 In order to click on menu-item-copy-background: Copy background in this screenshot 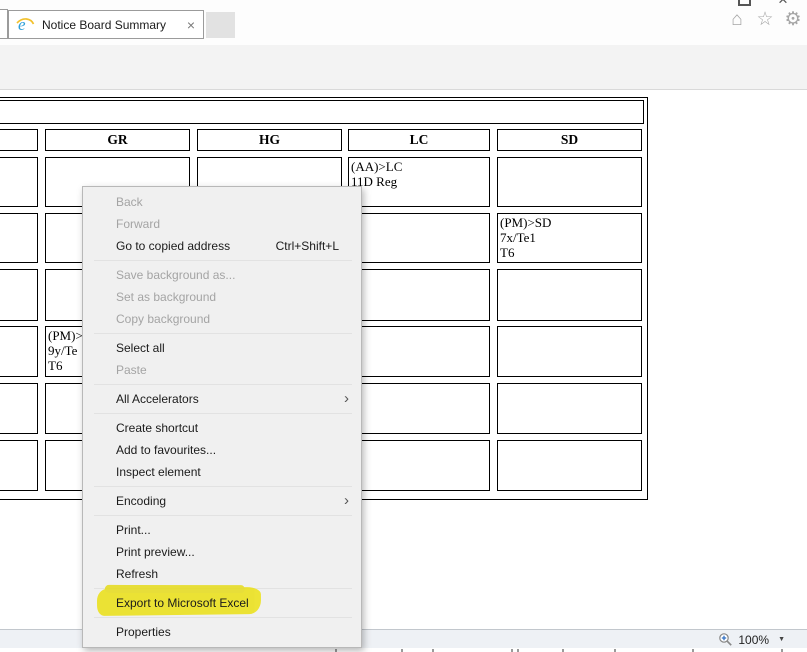, I will do `click(163, 319)`.